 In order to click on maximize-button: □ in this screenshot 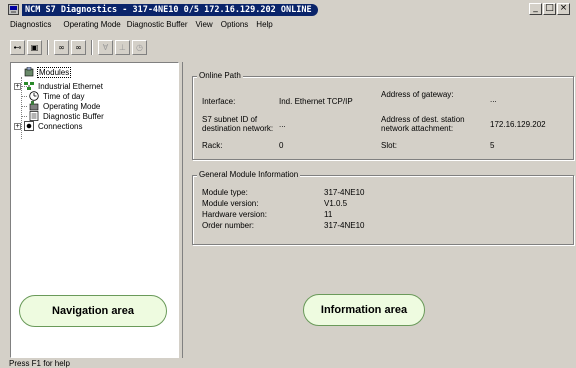, I will do `click(549, 9)`.